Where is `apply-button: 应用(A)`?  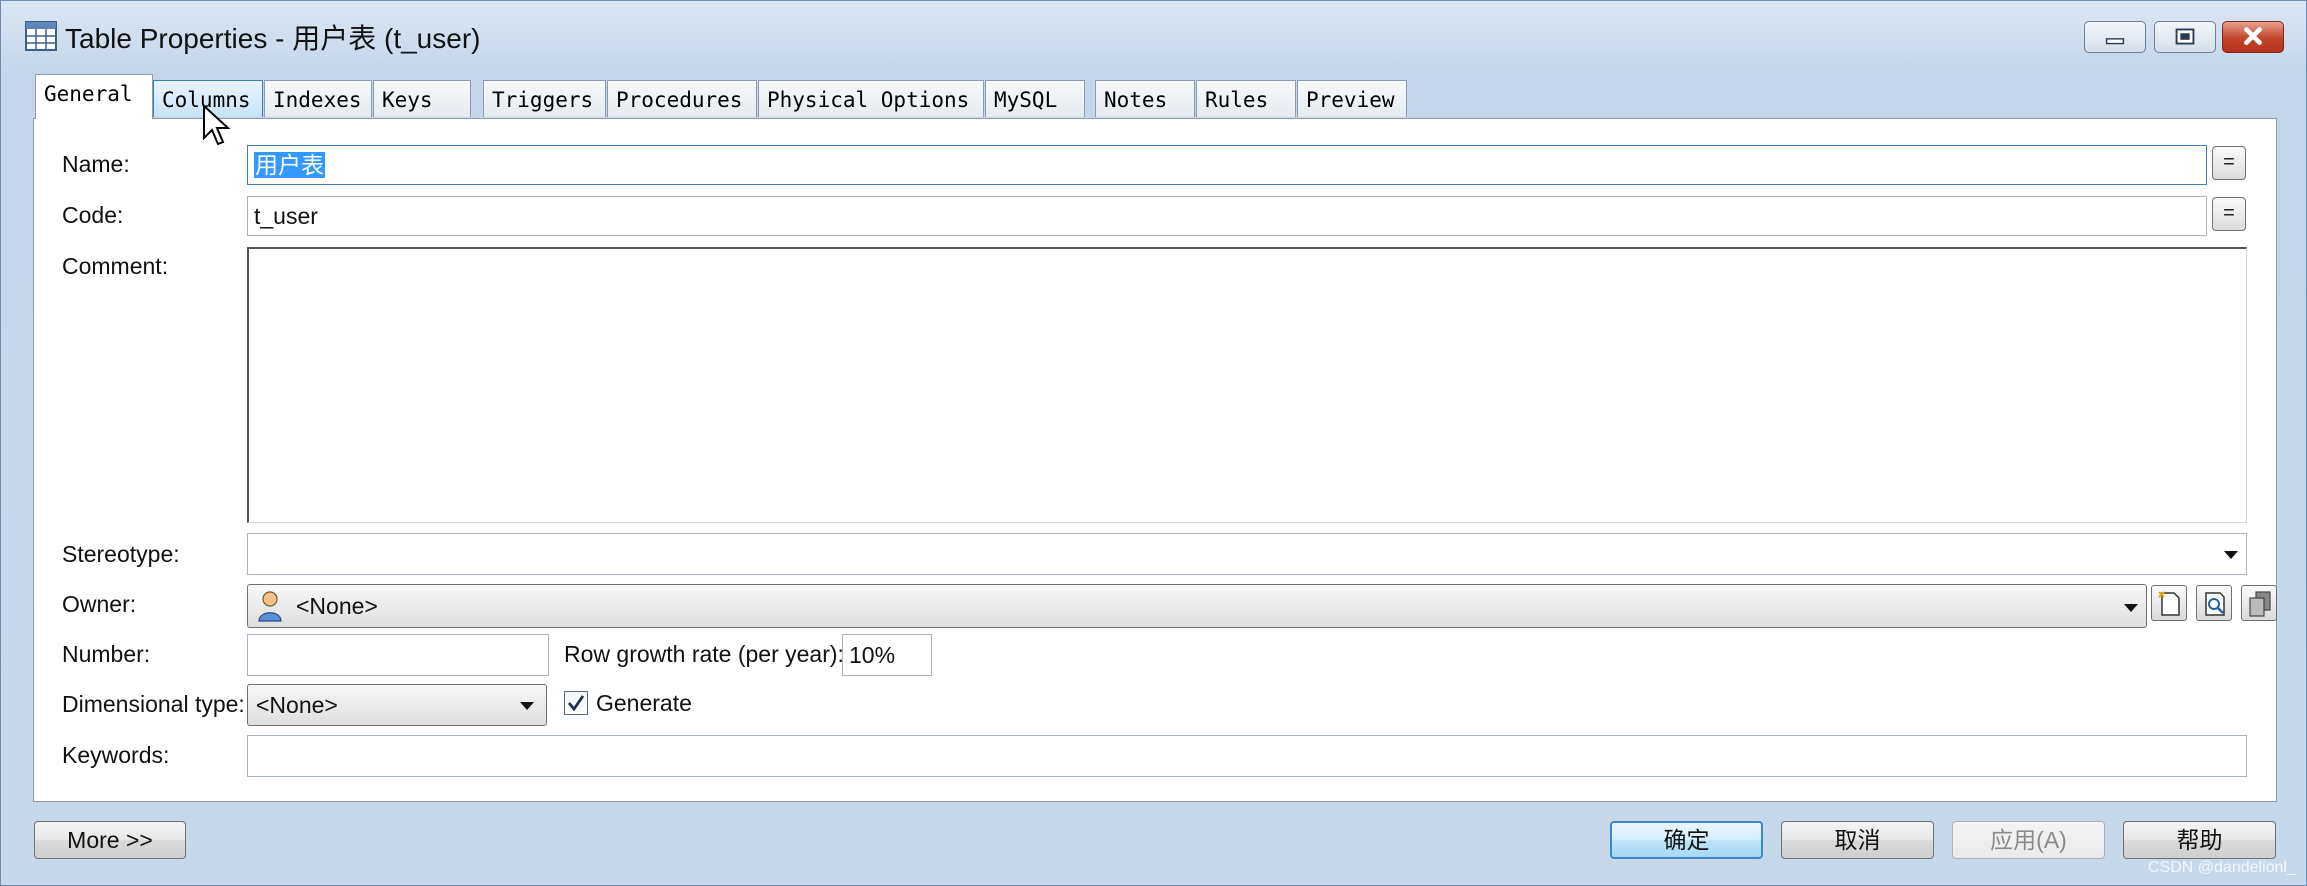
apply-button: 应用(A) is located at coordinates (2028, 840).